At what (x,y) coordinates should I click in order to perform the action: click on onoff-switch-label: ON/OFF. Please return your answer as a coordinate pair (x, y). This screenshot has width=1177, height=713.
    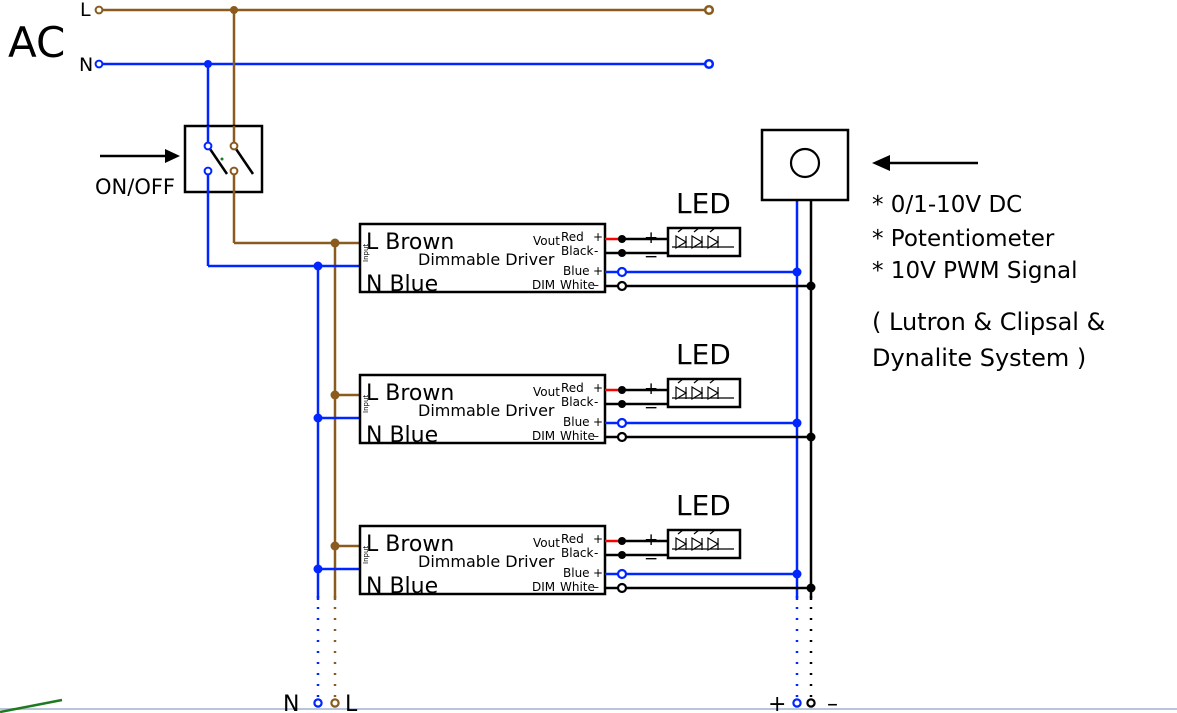
    Looking at the image, I should click on (135, 187).